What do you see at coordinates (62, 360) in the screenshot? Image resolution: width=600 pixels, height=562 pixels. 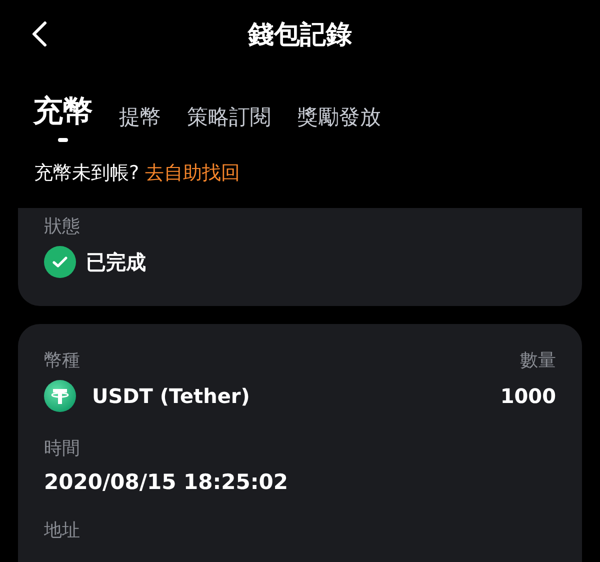 I see `coin-label: 幣種` at bounding box center [62, 360].